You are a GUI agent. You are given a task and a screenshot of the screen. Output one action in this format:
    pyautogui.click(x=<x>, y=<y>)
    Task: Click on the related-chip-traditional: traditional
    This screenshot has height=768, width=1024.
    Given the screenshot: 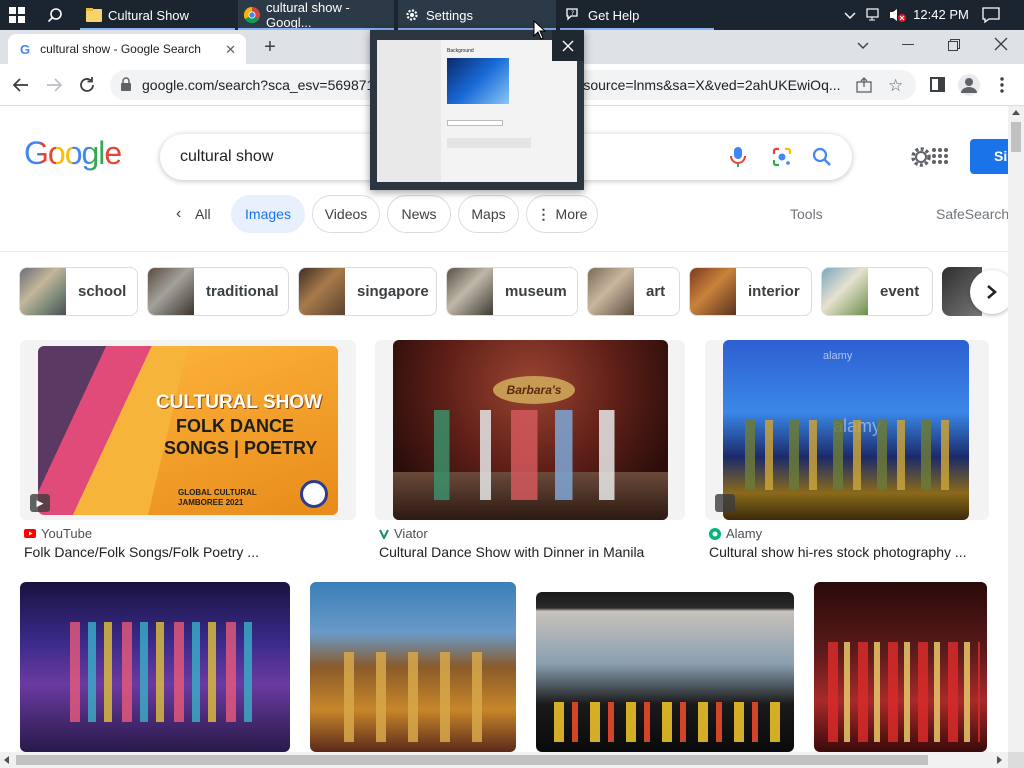 What is the action you would take?
    pyautogui.click(x=218, y=291)
    